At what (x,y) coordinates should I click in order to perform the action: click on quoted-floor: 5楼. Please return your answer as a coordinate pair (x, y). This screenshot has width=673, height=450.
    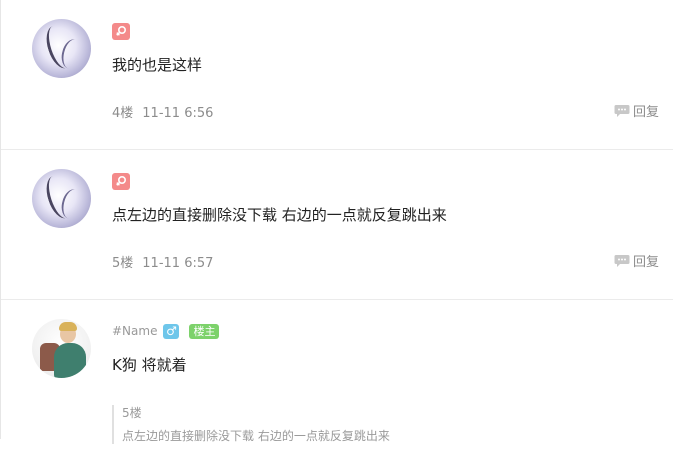
    Looking at the image, I should click on (132, 413).